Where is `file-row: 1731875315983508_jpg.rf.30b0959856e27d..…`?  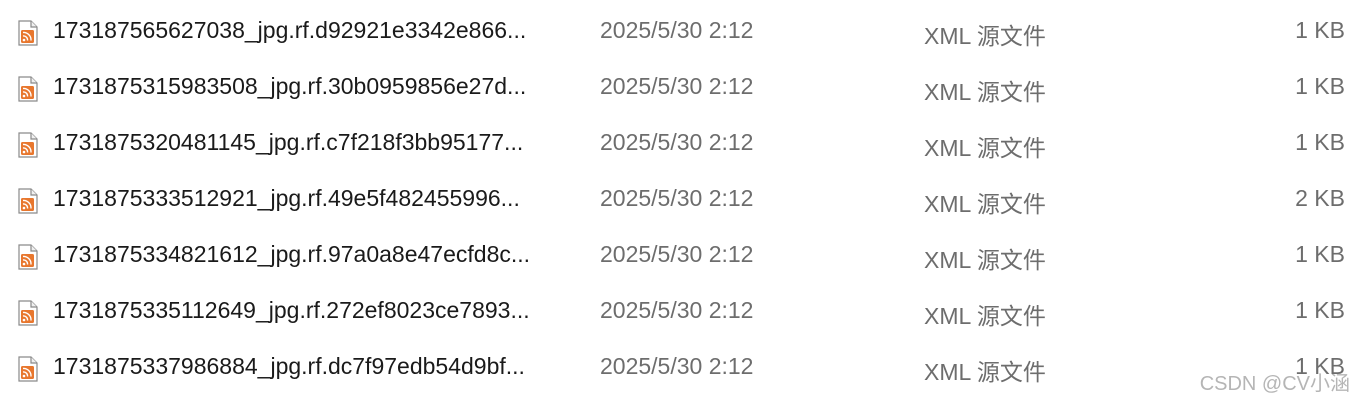 file-row: 1731875315983508_jpg.rf.30b0959856e27d..… is located at coordinates (678, 88).